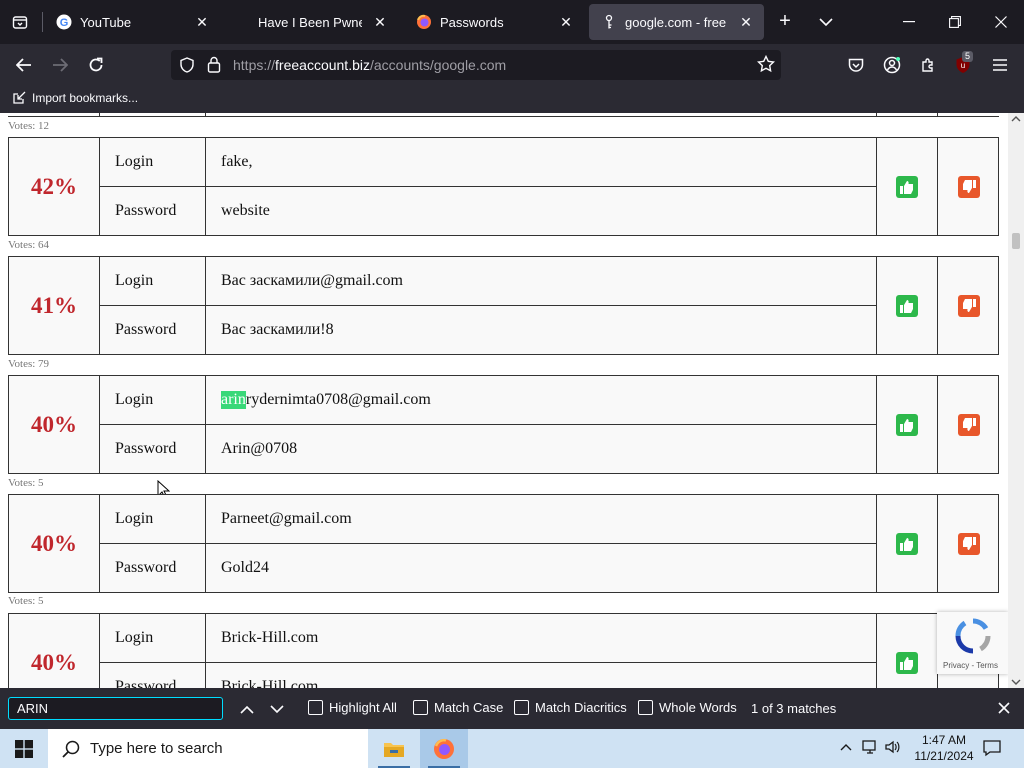 The image size is (1024, 768). What do you see at coordinates (541, 400) in the screenshot?
I see `login-value: arin rydernimta0708@gmail.com` at bounding box center [541, 400].